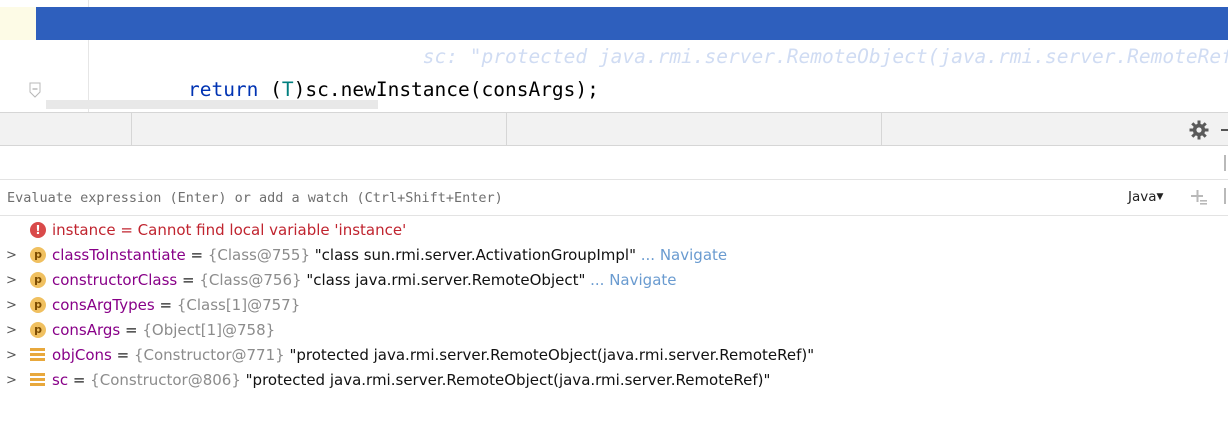 The height and width of the screenshot is (428, 1228). What do you see at coordinates (614, 163) in the screenshot?
I see `frames-panel-strip` at bounding box center [614, 163].